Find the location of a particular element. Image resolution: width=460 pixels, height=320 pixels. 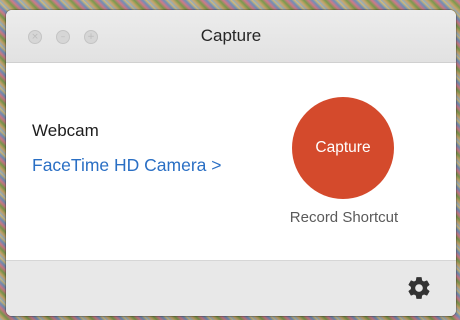

webcam-label: Webcam is located at coordinates (65, 130).